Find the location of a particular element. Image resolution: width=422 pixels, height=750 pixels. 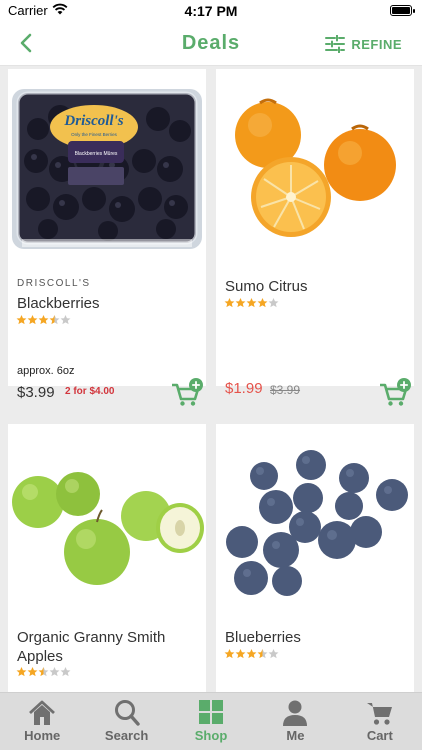

battery-icon is located at coordinates (402, 10).